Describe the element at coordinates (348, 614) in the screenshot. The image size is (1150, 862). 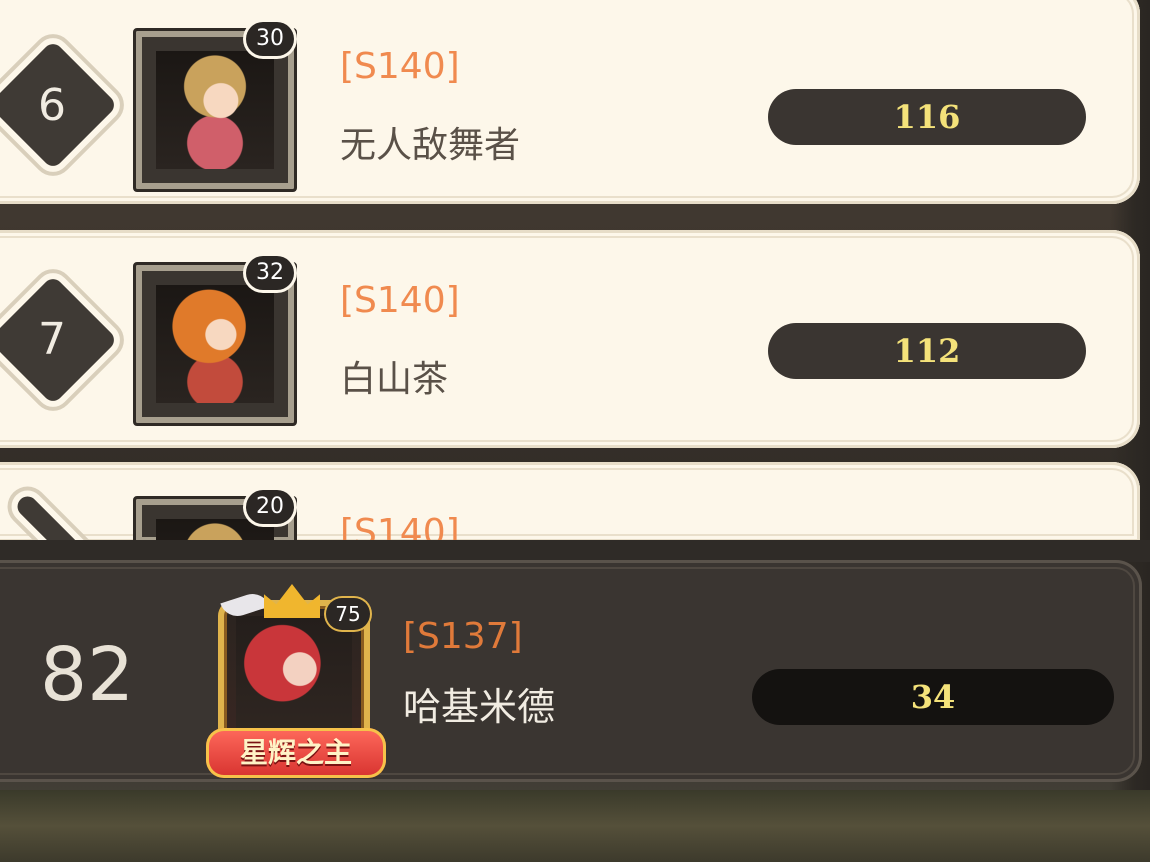
I see `self-level-badge: 75` at that location.